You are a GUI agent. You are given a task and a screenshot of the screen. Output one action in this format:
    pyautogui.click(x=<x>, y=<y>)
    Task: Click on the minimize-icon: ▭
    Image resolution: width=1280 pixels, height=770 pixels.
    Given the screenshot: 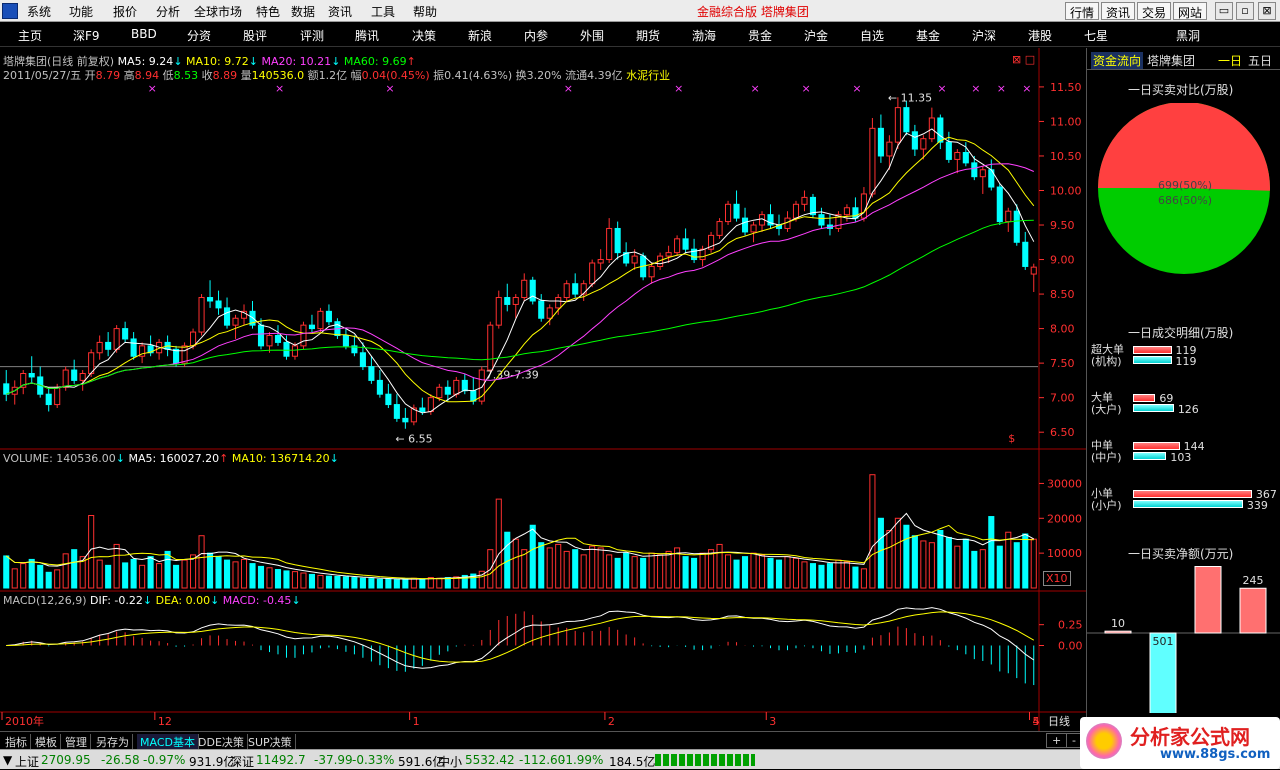 What is the action you would take?
    pyautogui.click(x=1224, y=11)
    